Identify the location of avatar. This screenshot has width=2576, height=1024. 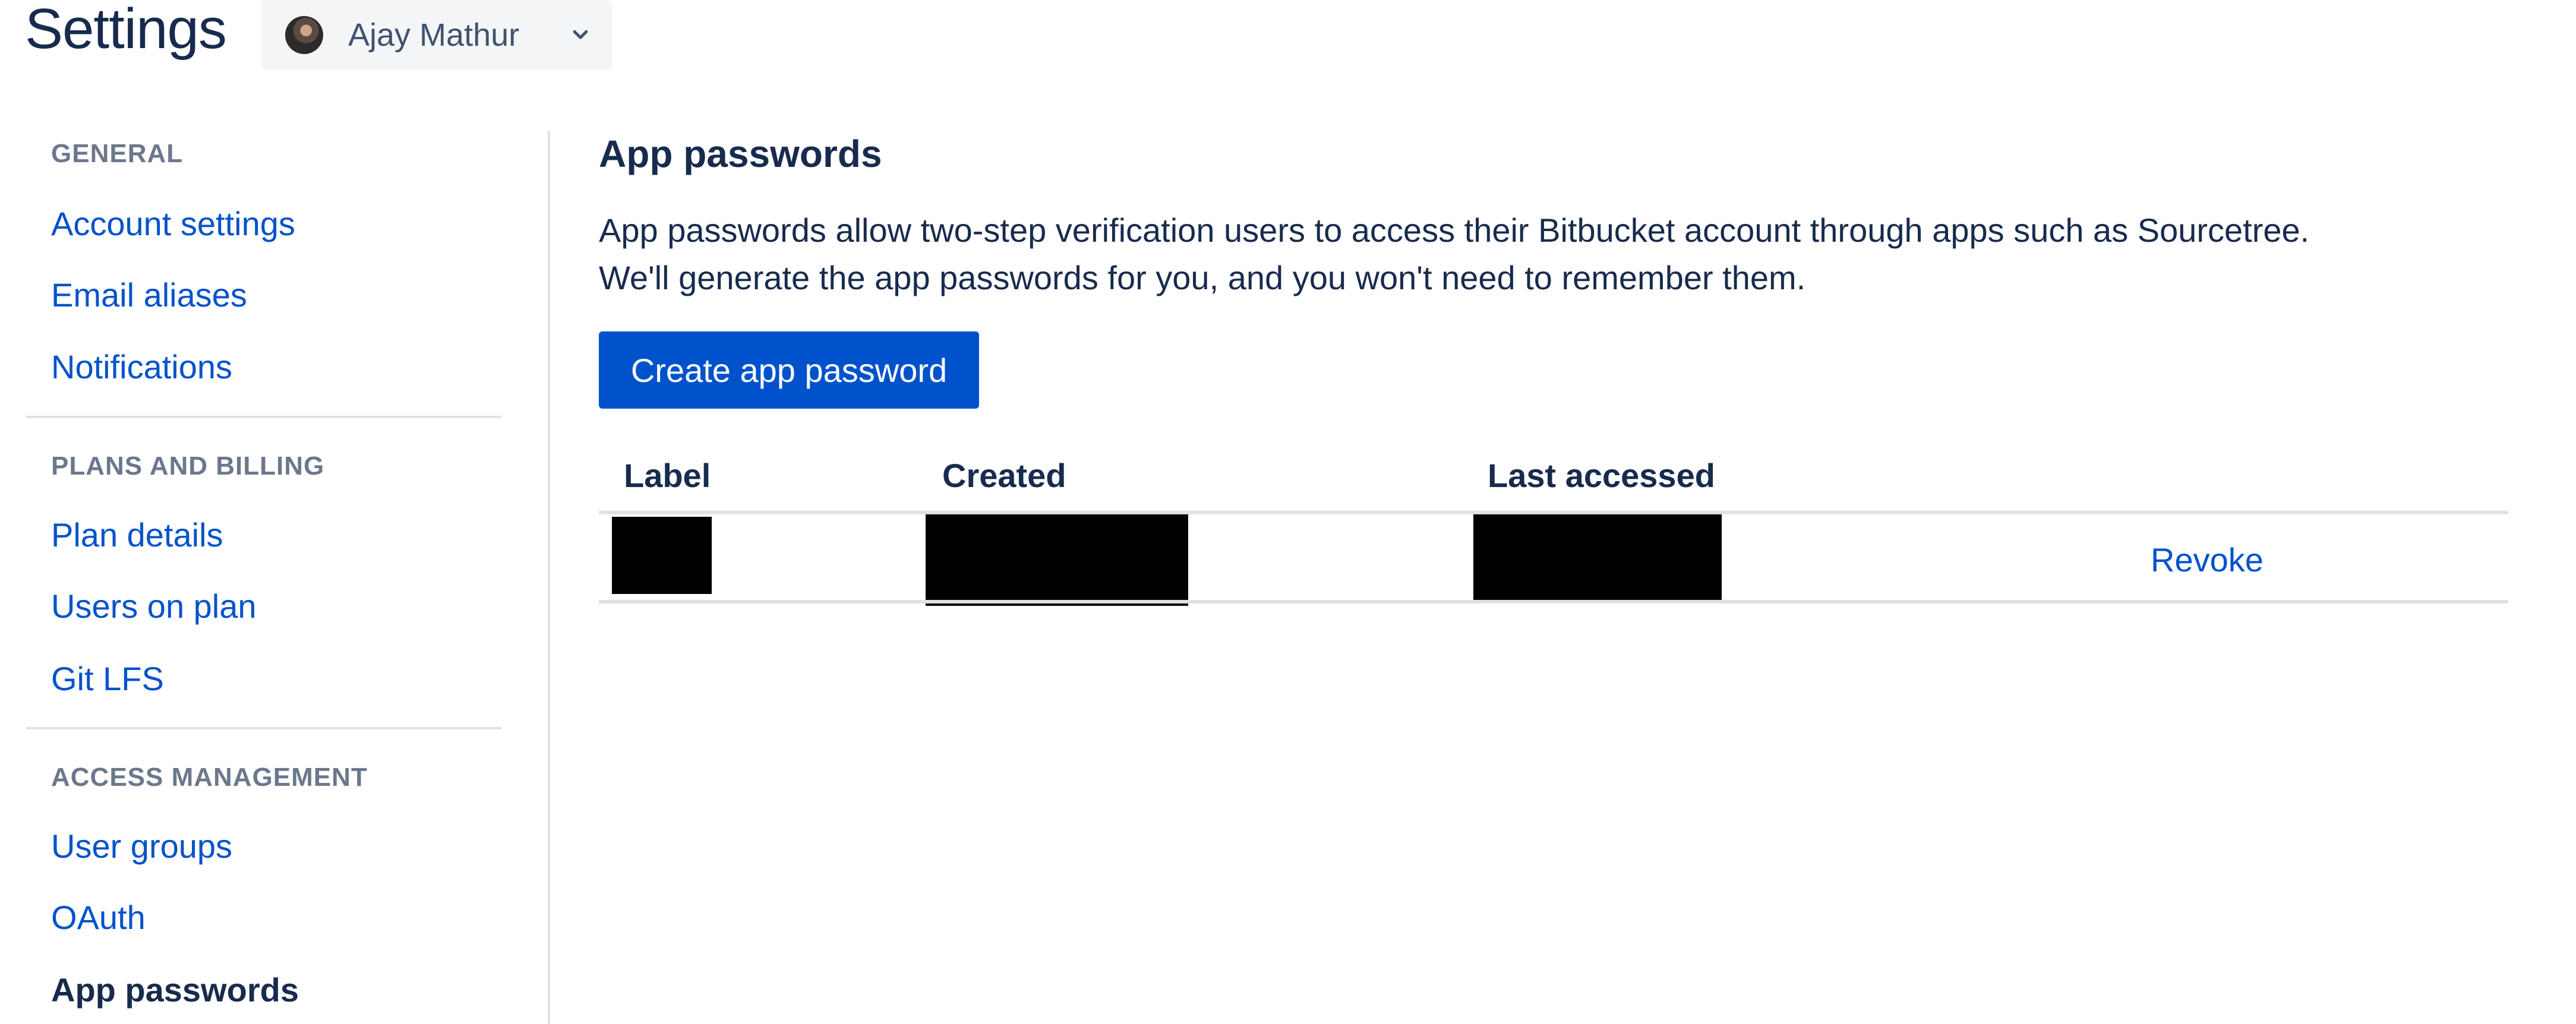
(304, 35).